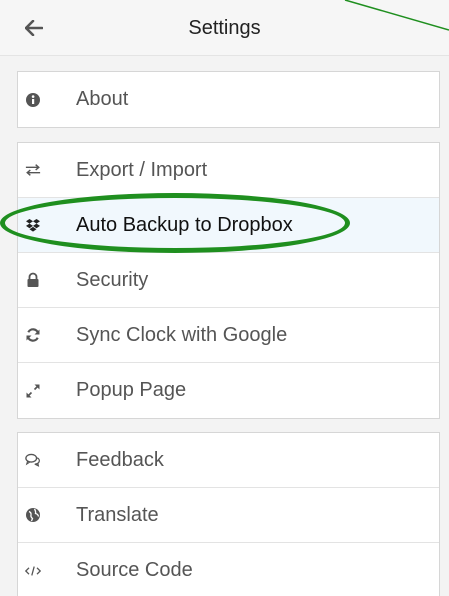 This screenshot has width=449, height=596. Describe the element at coordinates (228, 460) in the screenshot. I see `menu-item-feedback: Feedback` at that location.